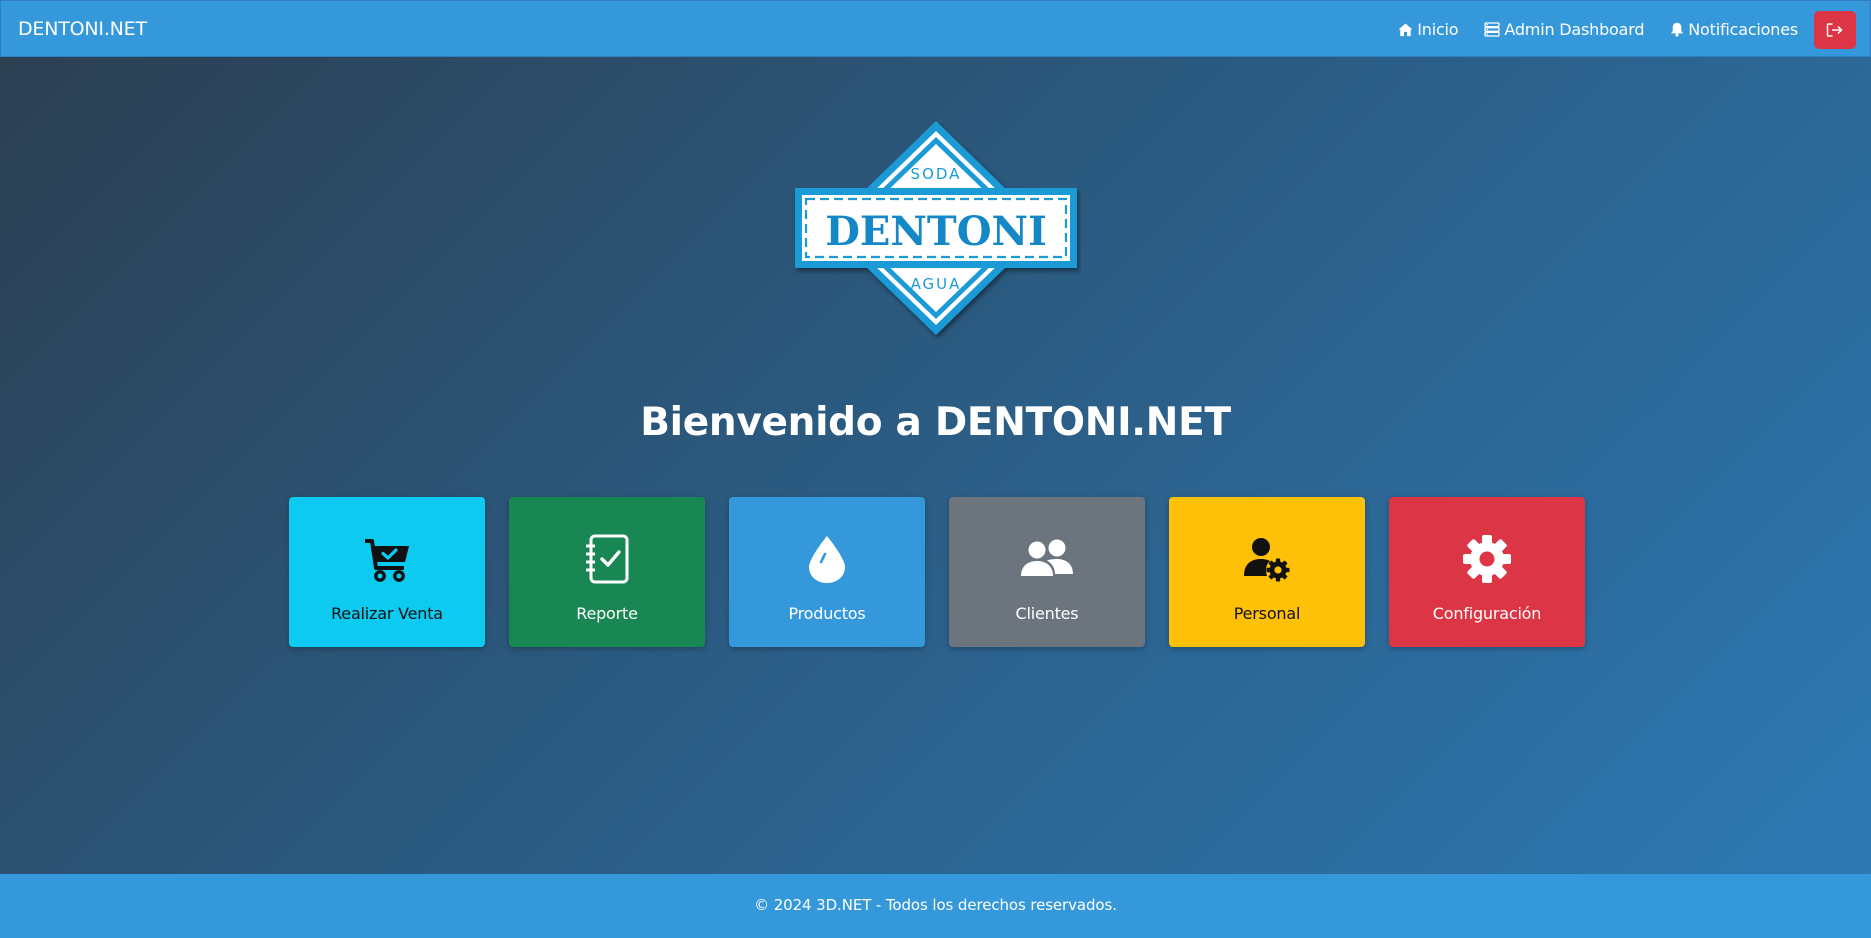 This screenshot has width=1871, height=938. Describe the element at coordinates (82, 29) in the screenshot. I see `brand-link: DENTONI.NET` at that location.